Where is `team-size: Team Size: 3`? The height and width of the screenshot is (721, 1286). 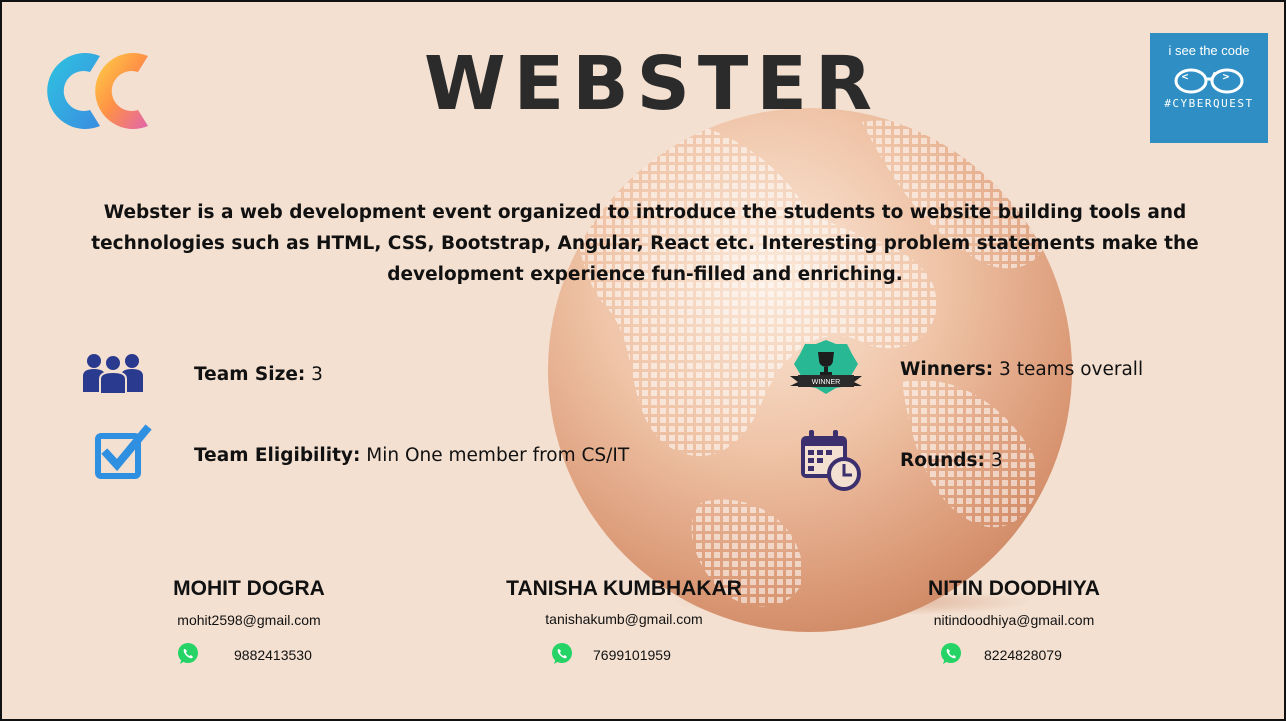 team-size: Team Size: 3 is located at coordinates (258, 374).